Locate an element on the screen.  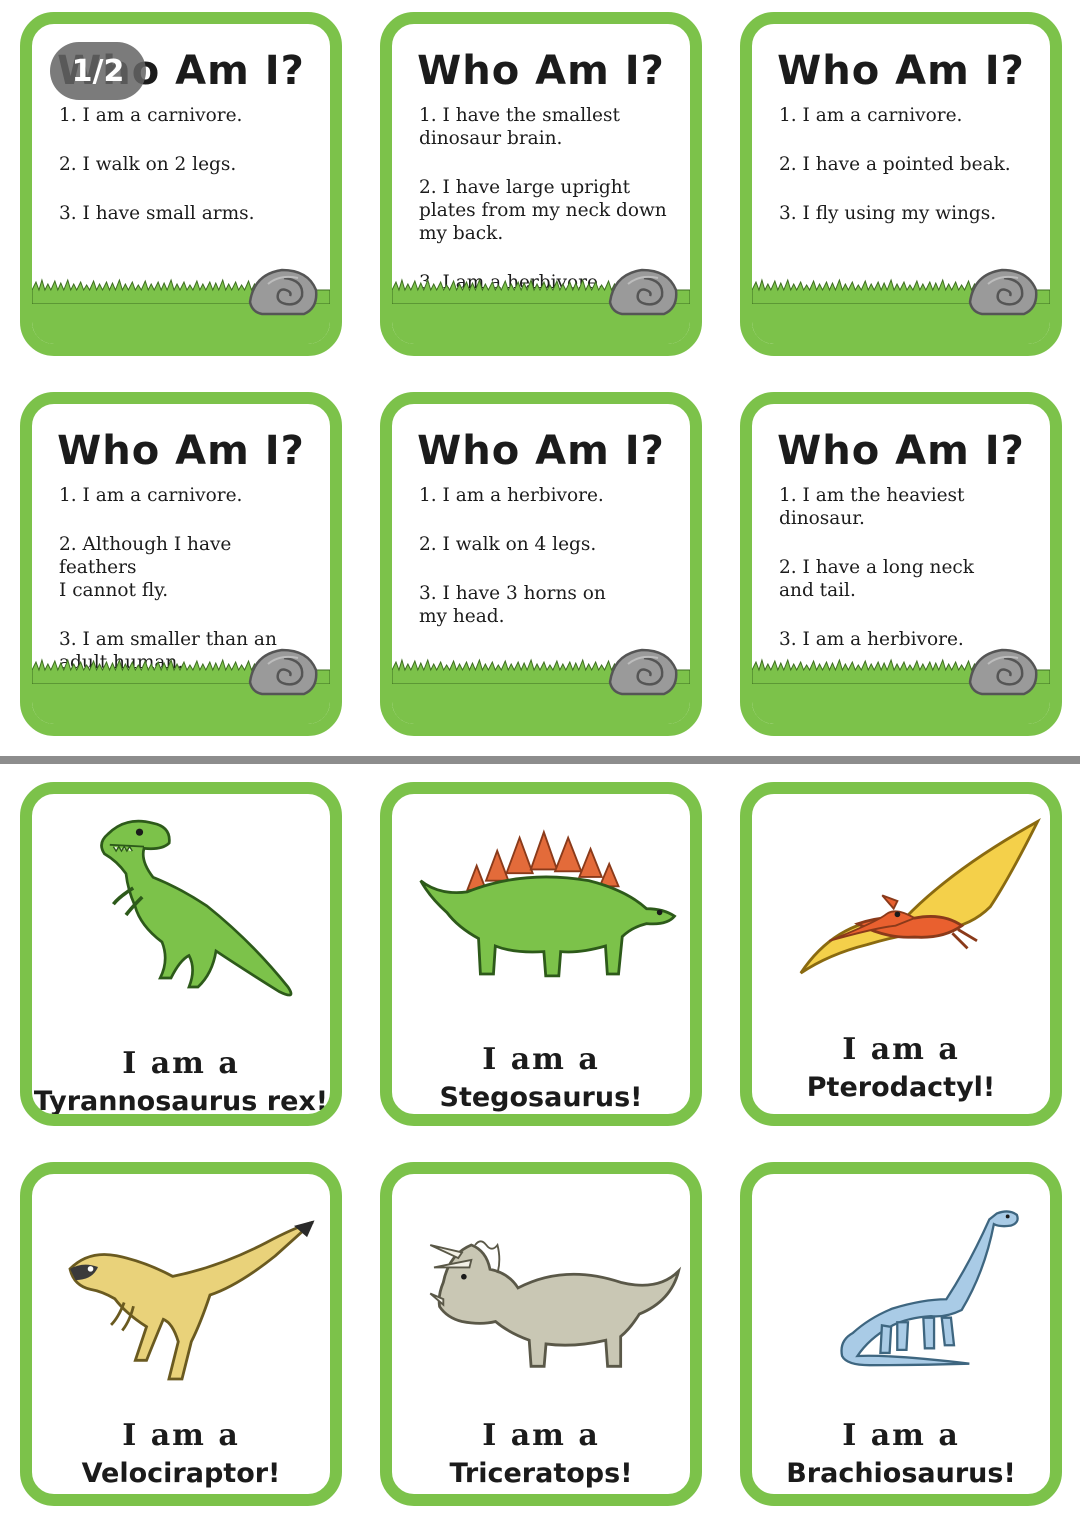
answer-dinosaur-name: Triceratops! is located at coordinates (541, 1473).